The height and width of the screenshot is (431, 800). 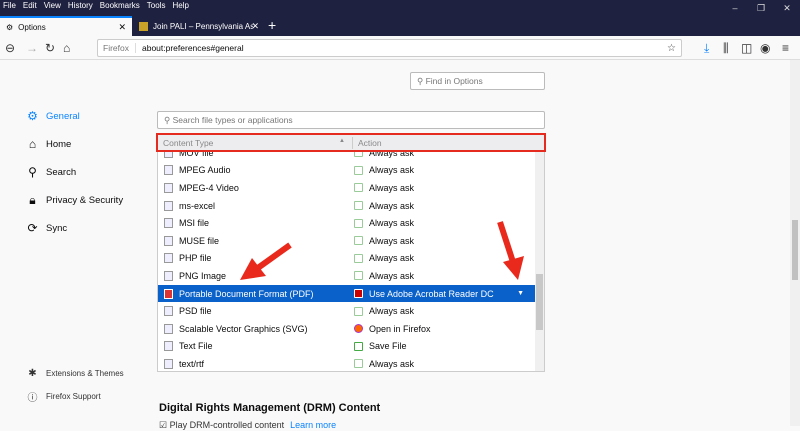 I want to click on list-scrollbar, so click(x=539, y=261).